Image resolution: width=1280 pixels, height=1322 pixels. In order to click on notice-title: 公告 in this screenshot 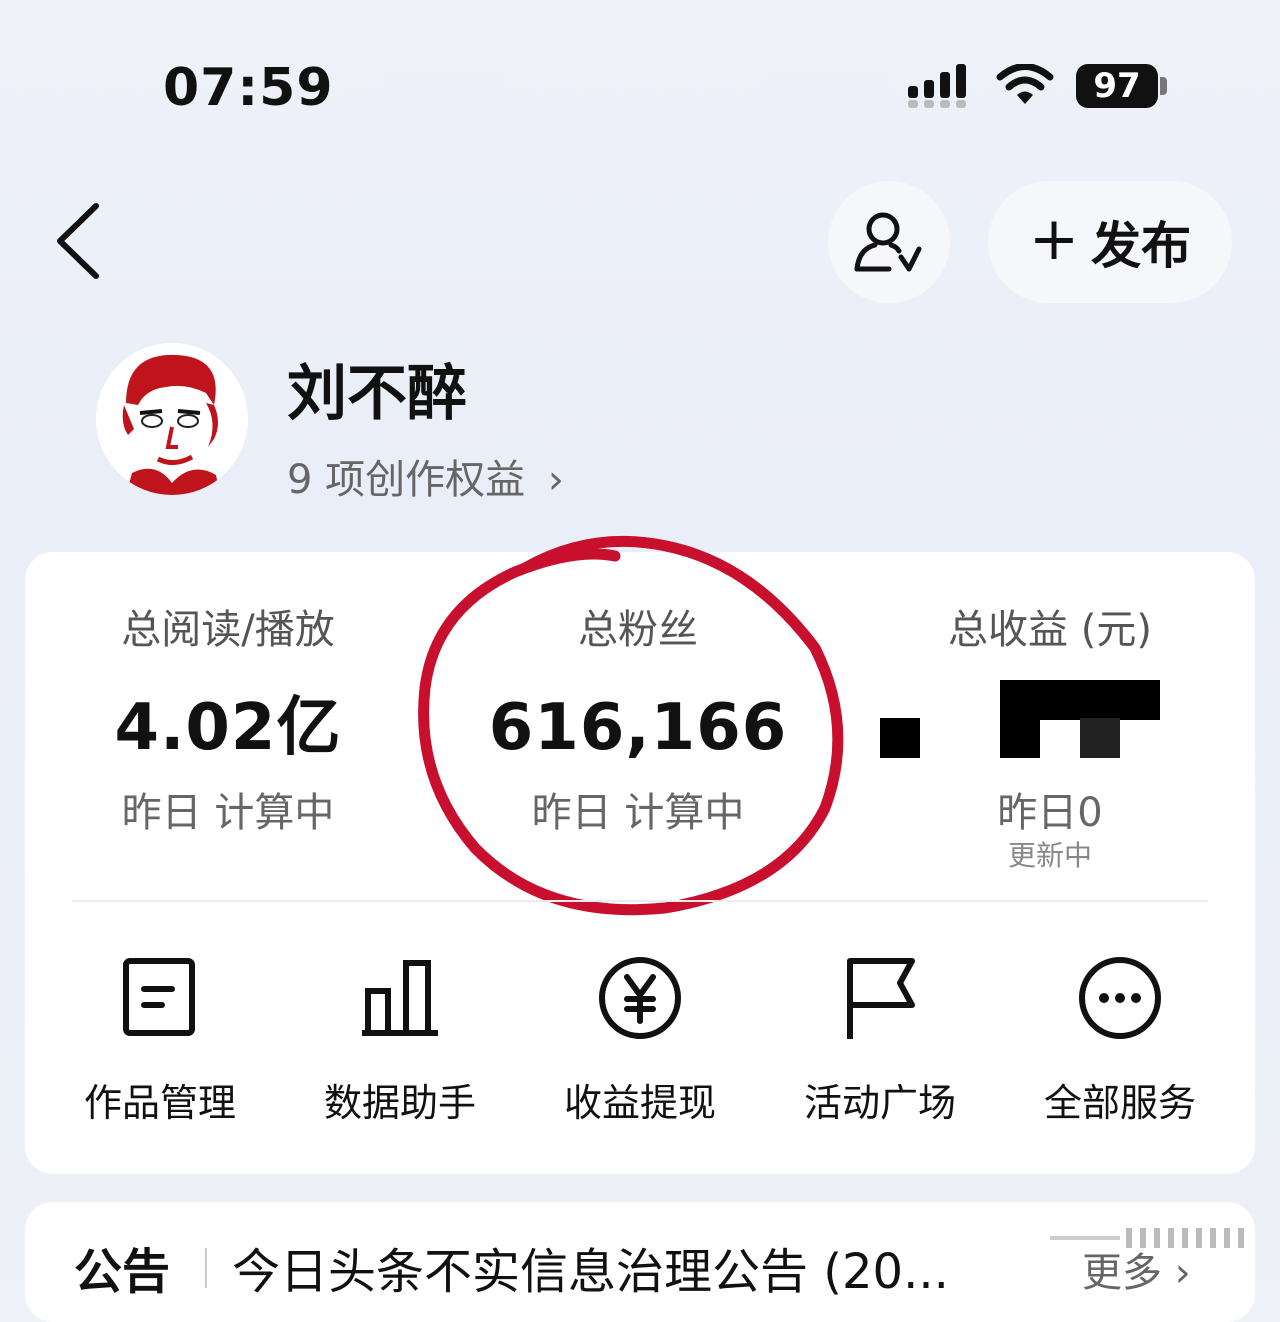, I will do `click(122, 1272)`.